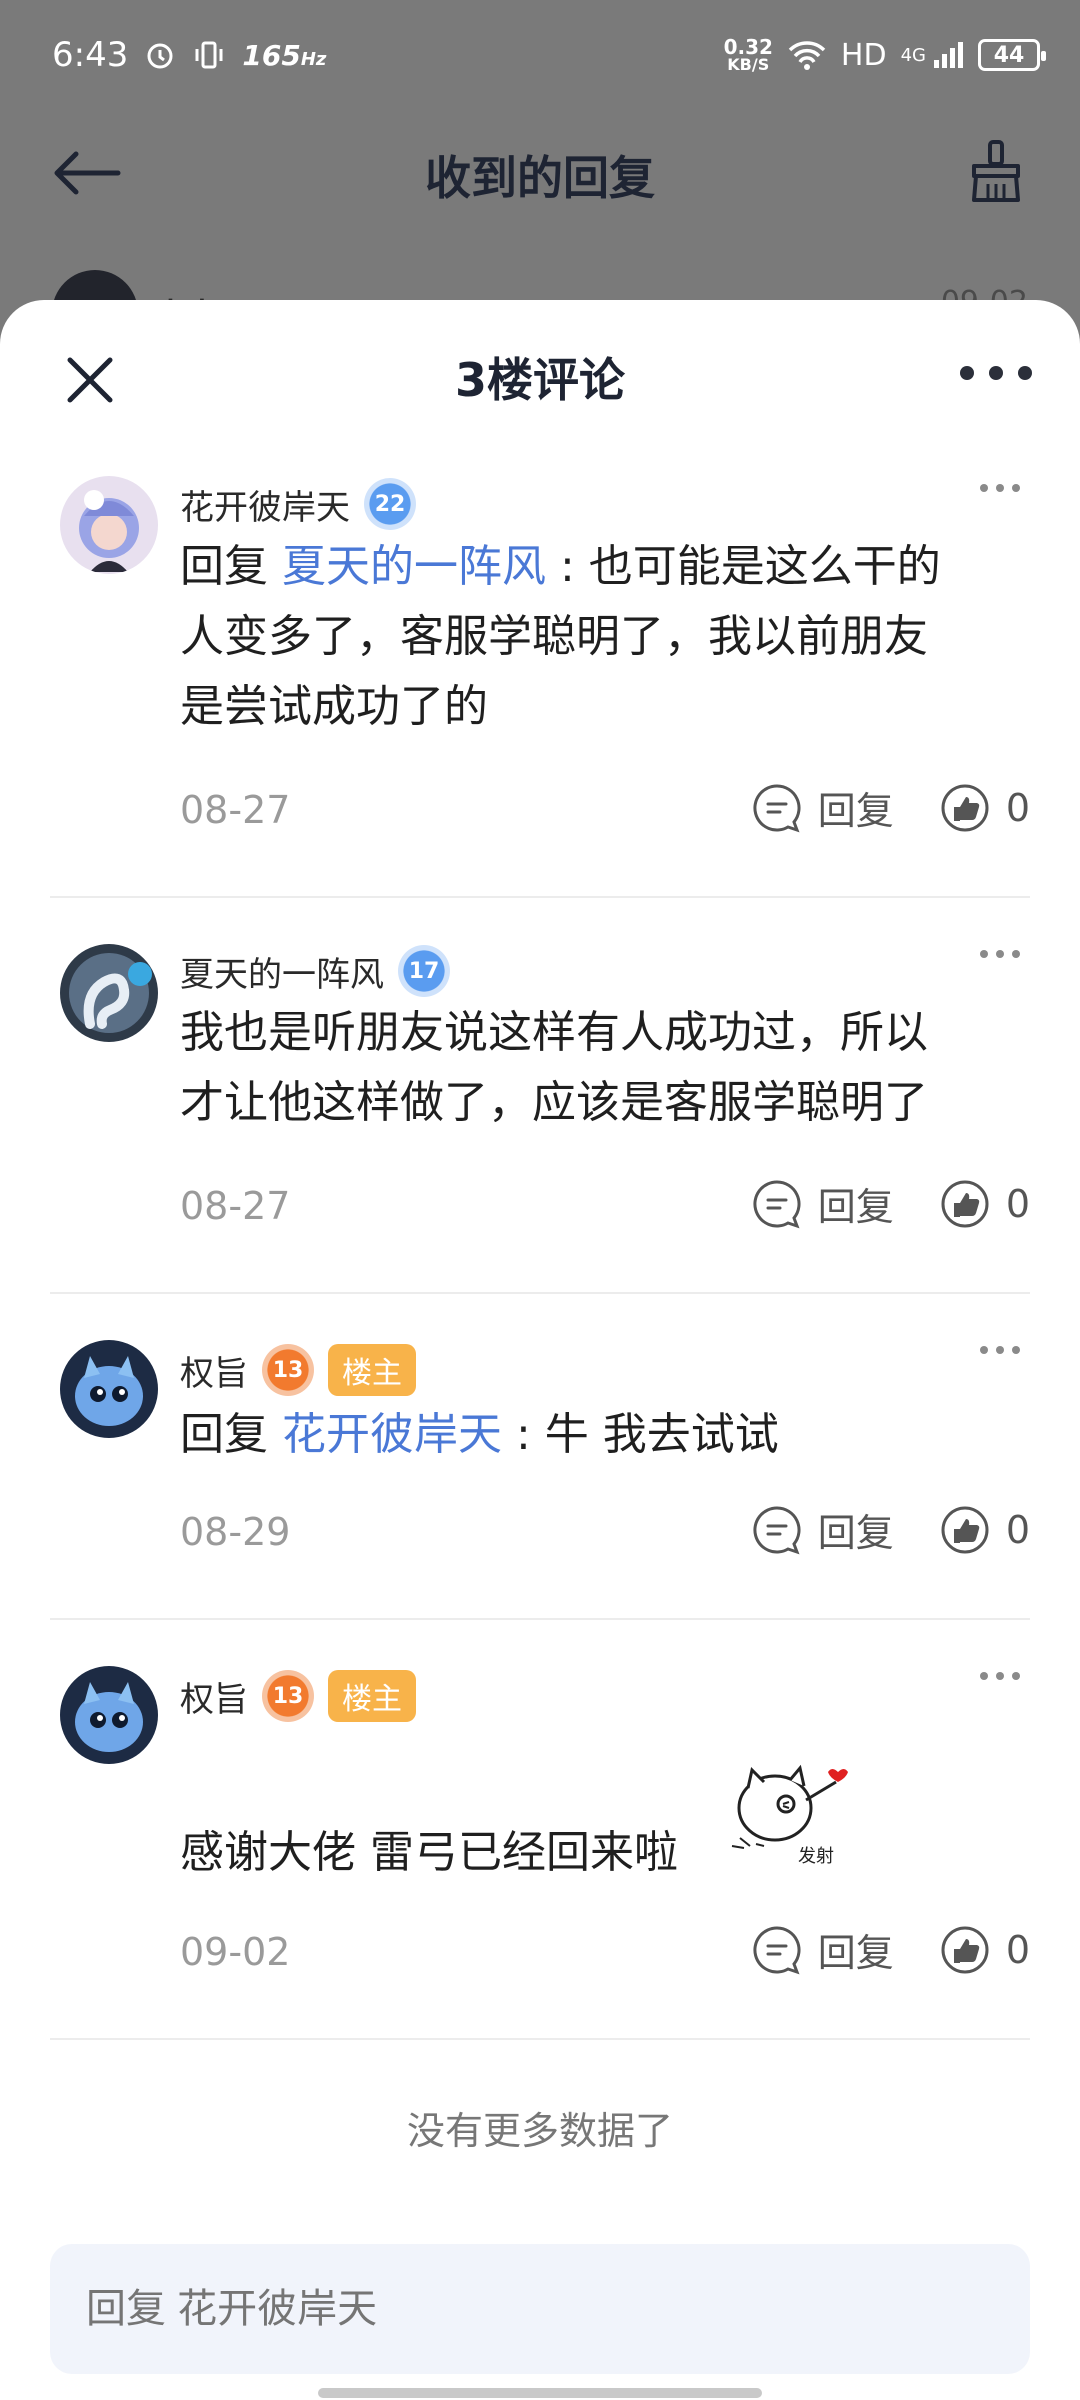  I want to click on comment-text: 我也是听朋友说这样有人成功过，所以 才让他这样做了，应该是客服学聪明了, so click(554, 1067).